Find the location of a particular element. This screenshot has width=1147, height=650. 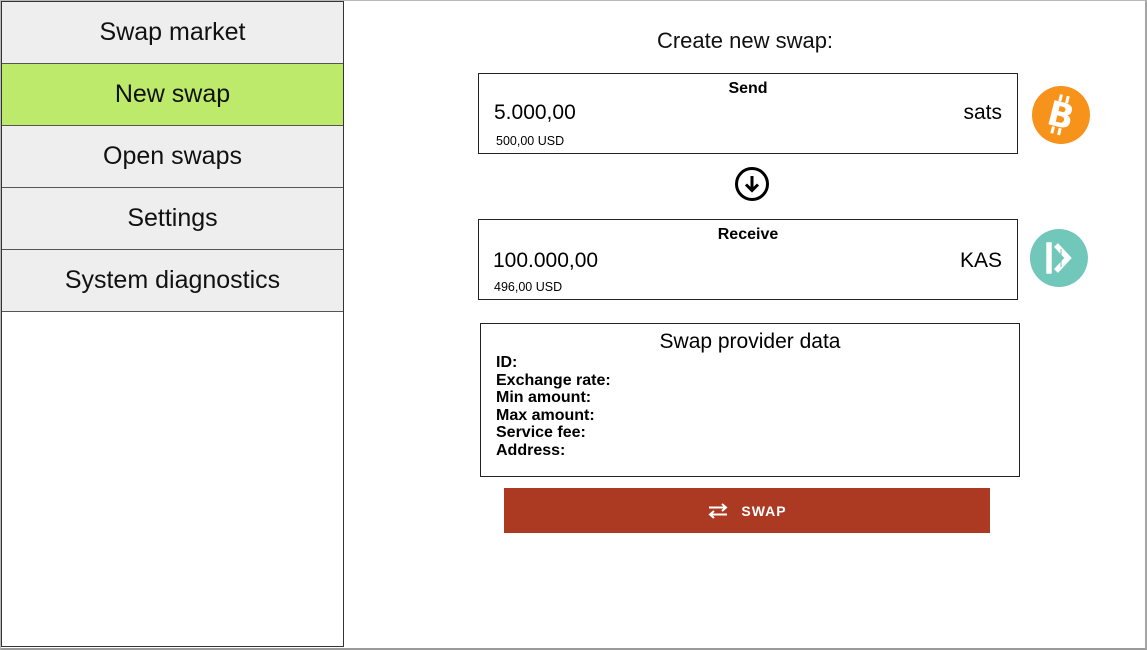

send-unit: sats is located at coordinates (982, 112).